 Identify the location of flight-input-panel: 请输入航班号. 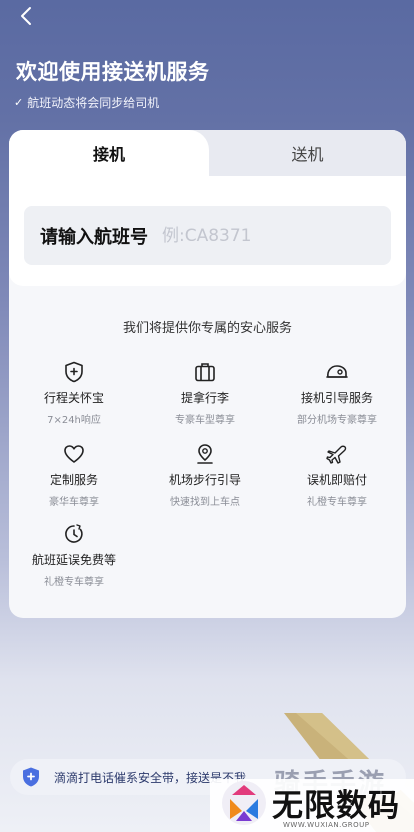
(207, 231).